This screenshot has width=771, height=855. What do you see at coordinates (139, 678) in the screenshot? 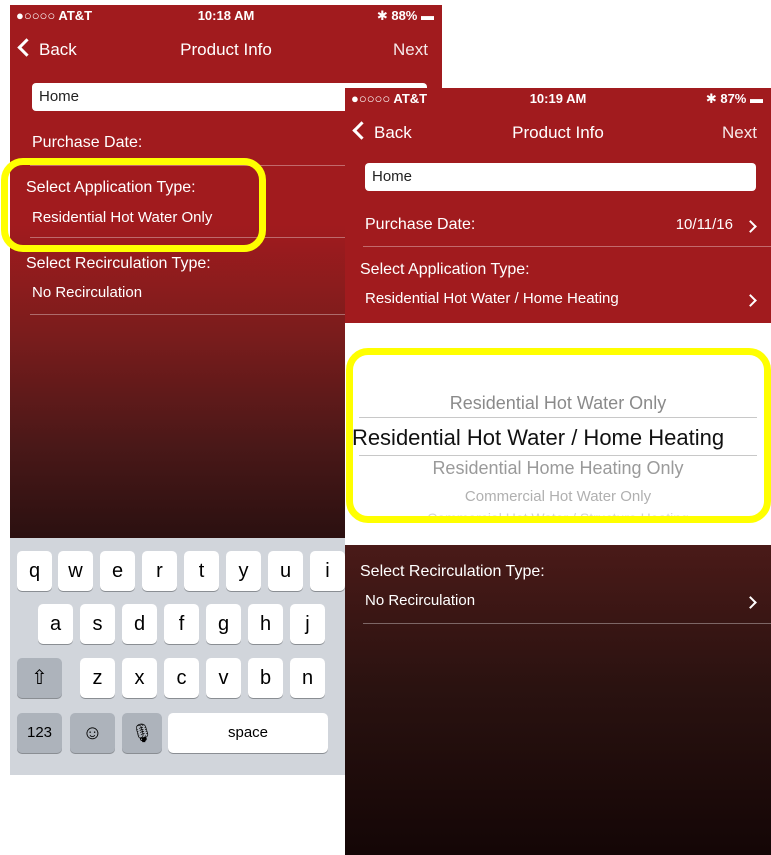
I see `key-x: x` at bounding box center [139, 678].